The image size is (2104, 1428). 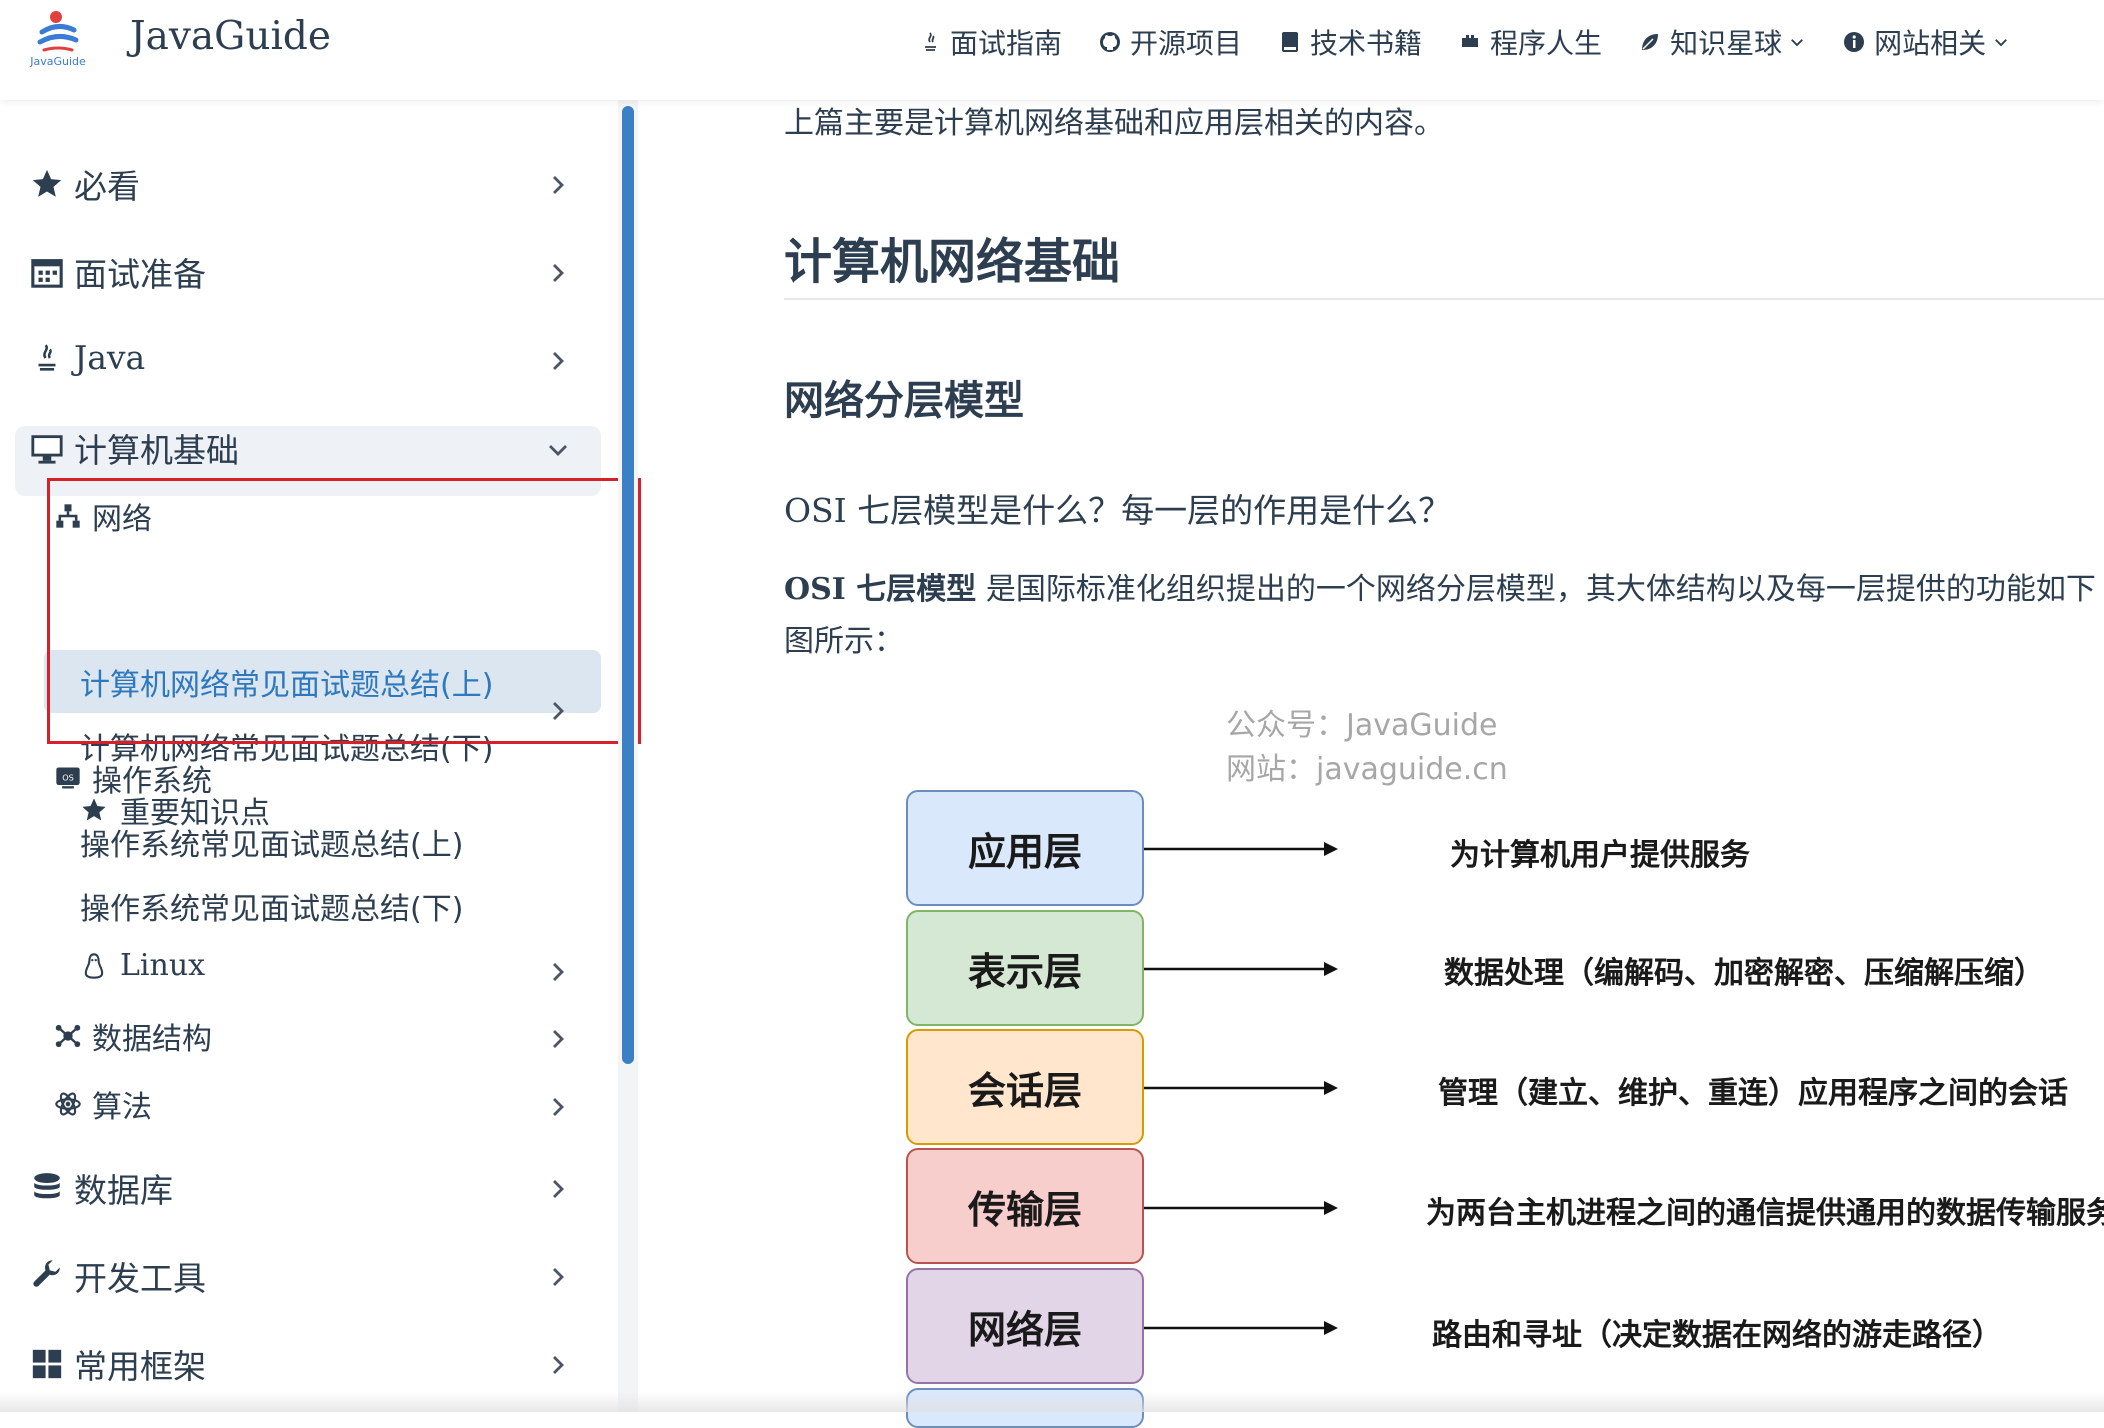 What do you see at coordinates (47, 449) in the screenshot?
I see `desktop-icon` at bounding box center [47, 449].